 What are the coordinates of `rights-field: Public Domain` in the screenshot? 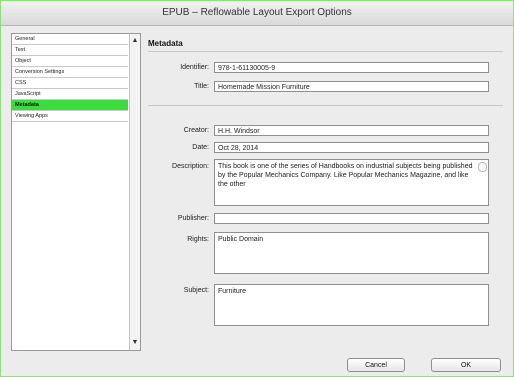 It's located at (351, 253).